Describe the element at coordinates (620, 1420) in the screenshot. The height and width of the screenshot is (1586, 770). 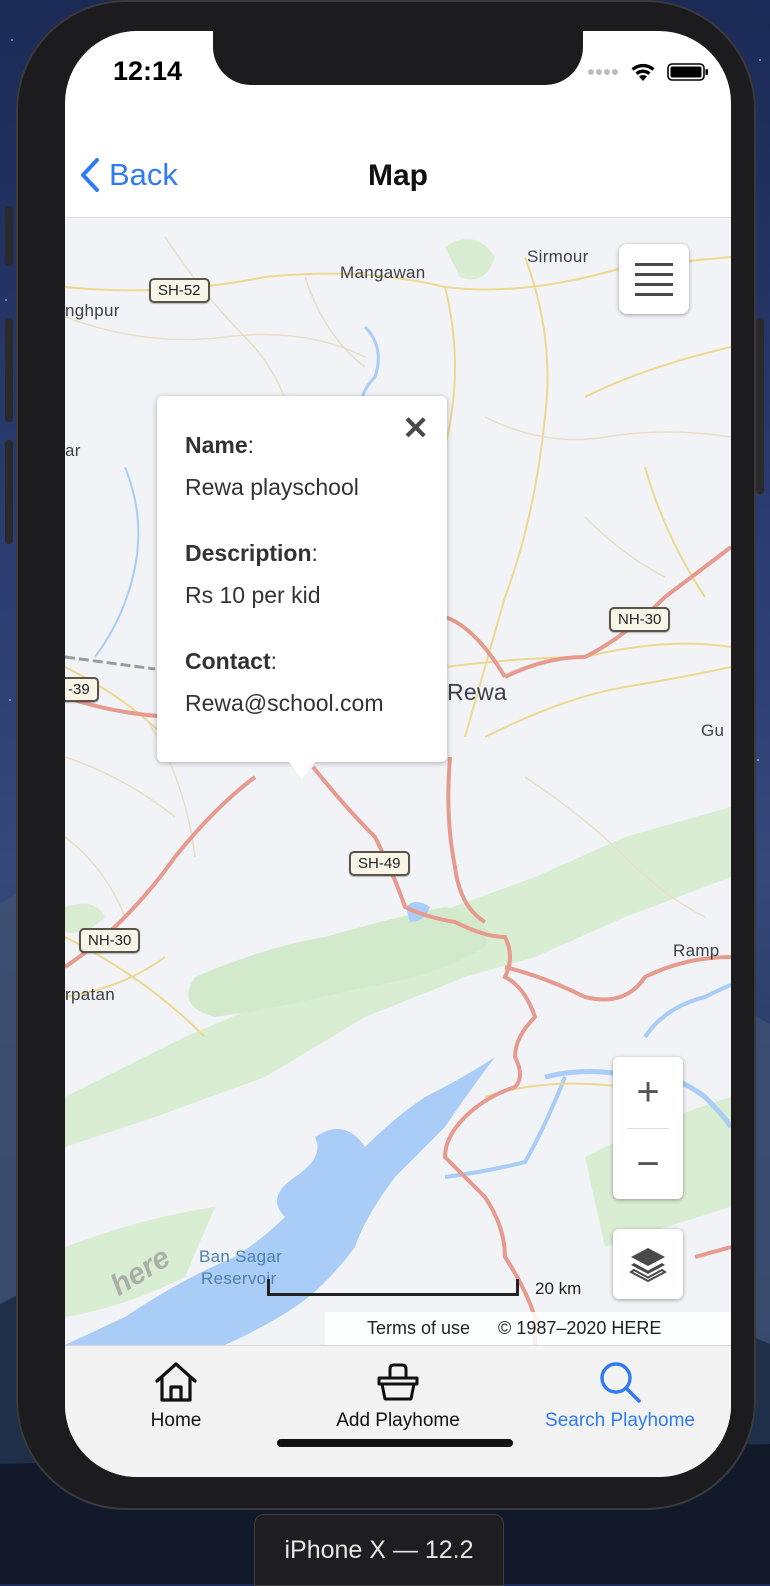
I see `tab-search-playhome-label: Search Playhome` at that location.